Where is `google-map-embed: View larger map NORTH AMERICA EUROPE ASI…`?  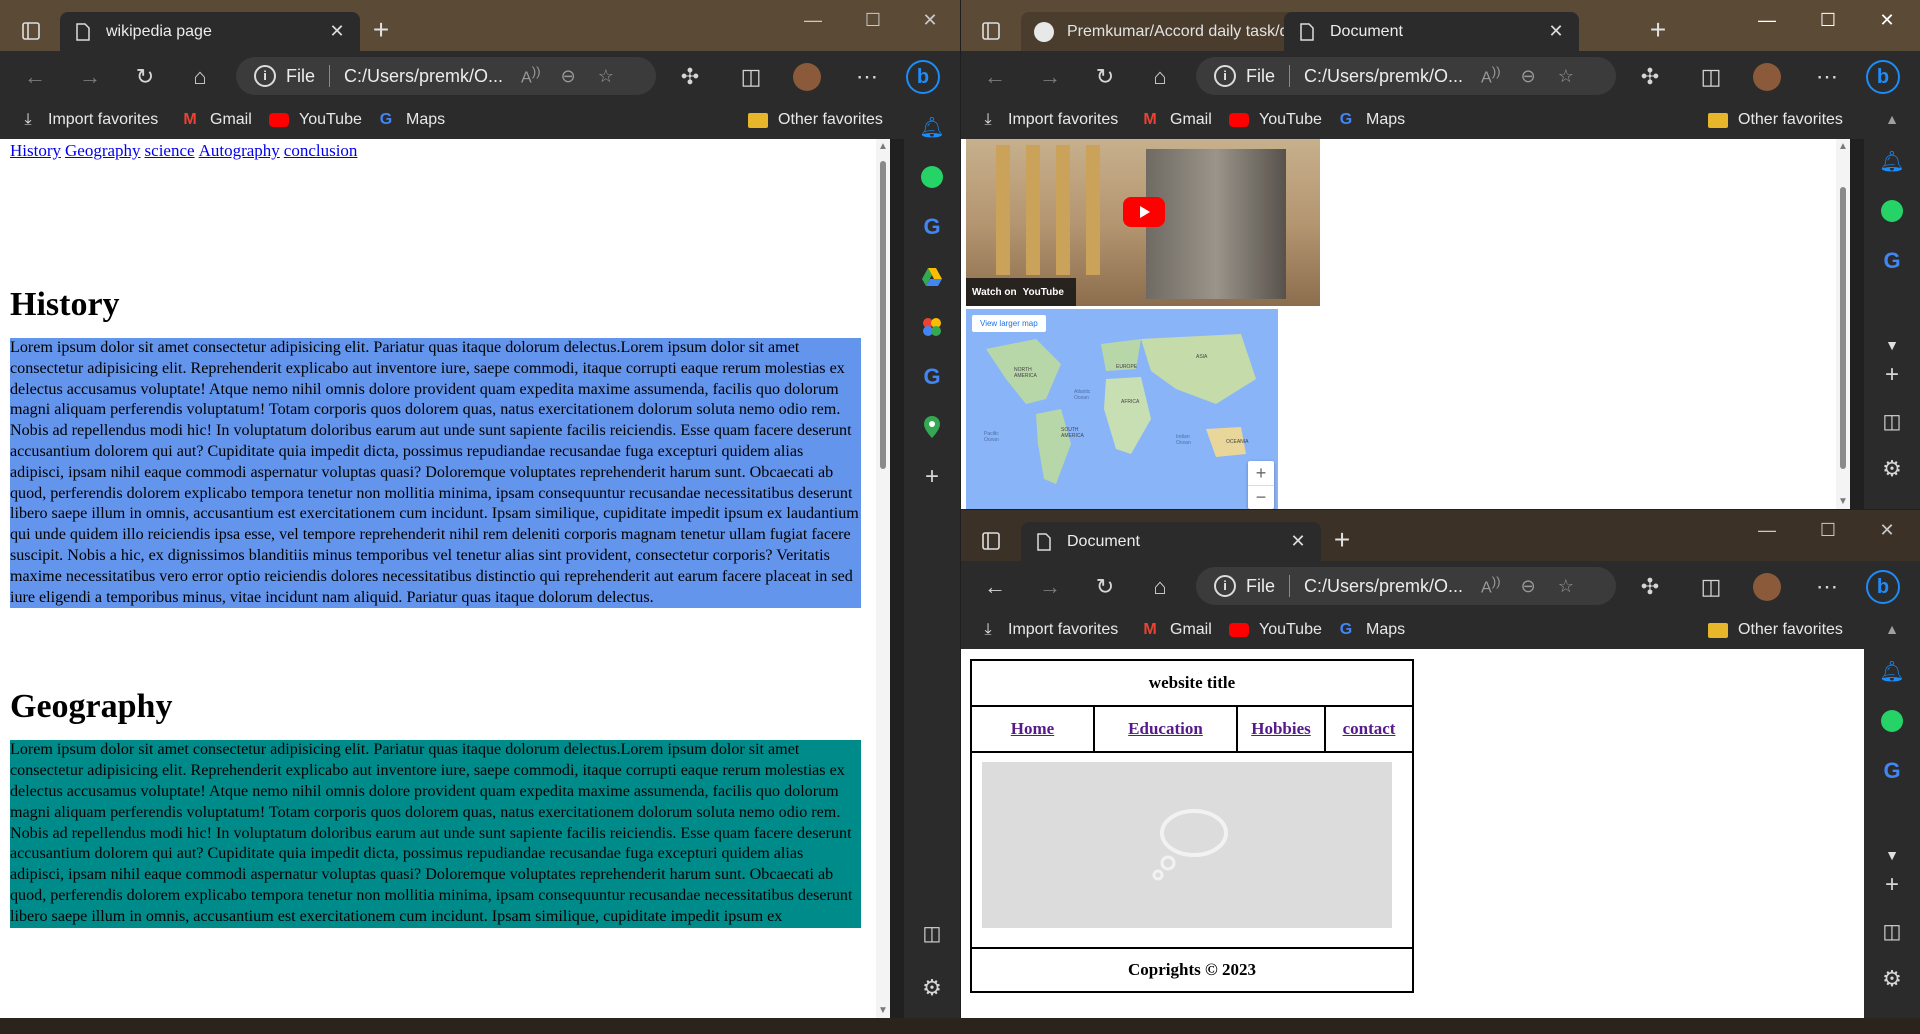
google-map-embed: View larger map NORTH AMERICA EUROPE ASI… is located at coordinates (1122, 409).